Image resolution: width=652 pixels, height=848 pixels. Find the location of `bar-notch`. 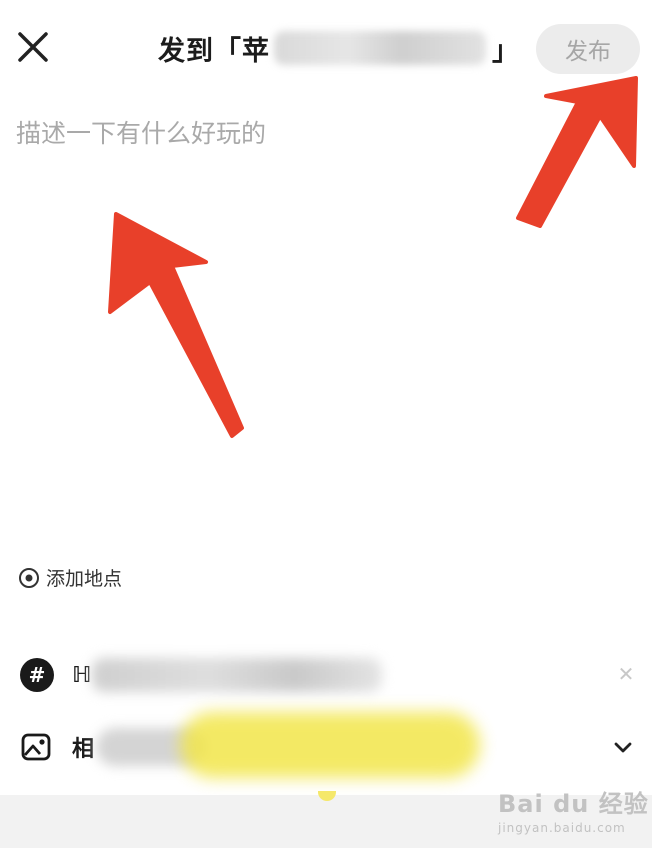

bar-notch is located at coordinates (327, 796).